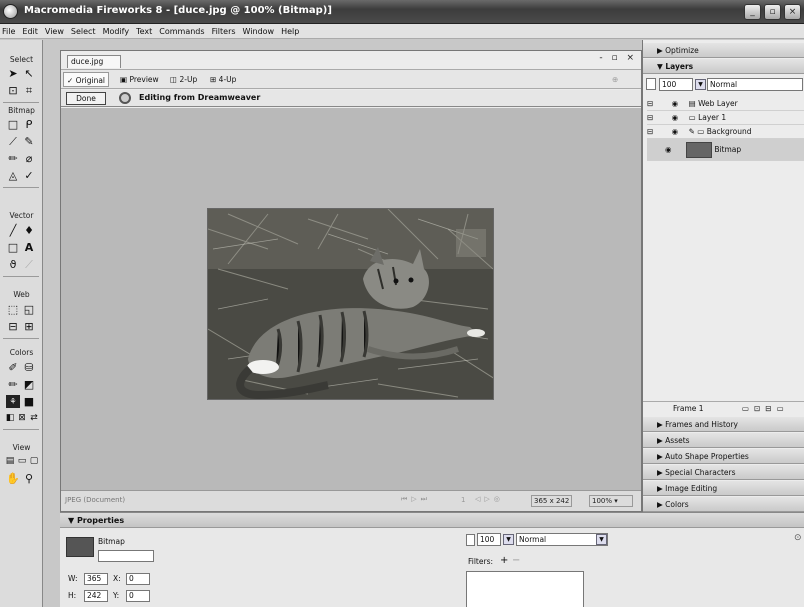 This screenshot has height=607, width=804. What do you see at coordinates (54, 31) in the screenshot?
I see `menu-view: View` at bounding box center [54, 31].